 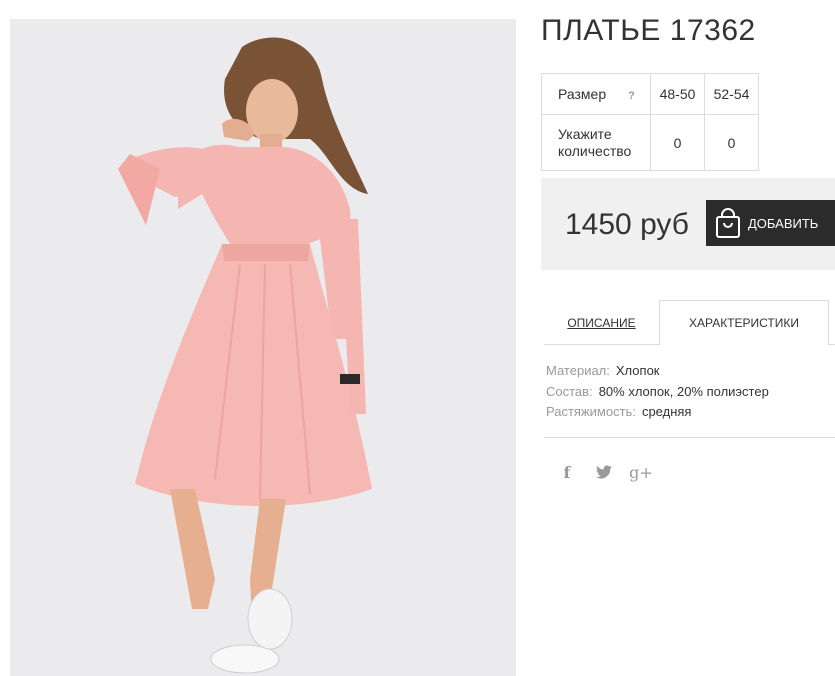 I want to click on product-tabs: ОПИСАНИЕ ХАРАКТЕРИСТИКИ, so click(x=689, y=323).